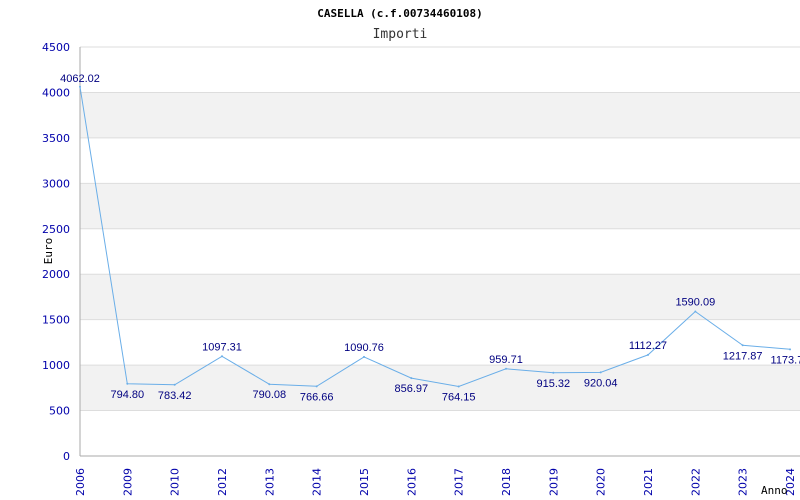  I want to click on y-tick-label: 0, so click(66, 456).